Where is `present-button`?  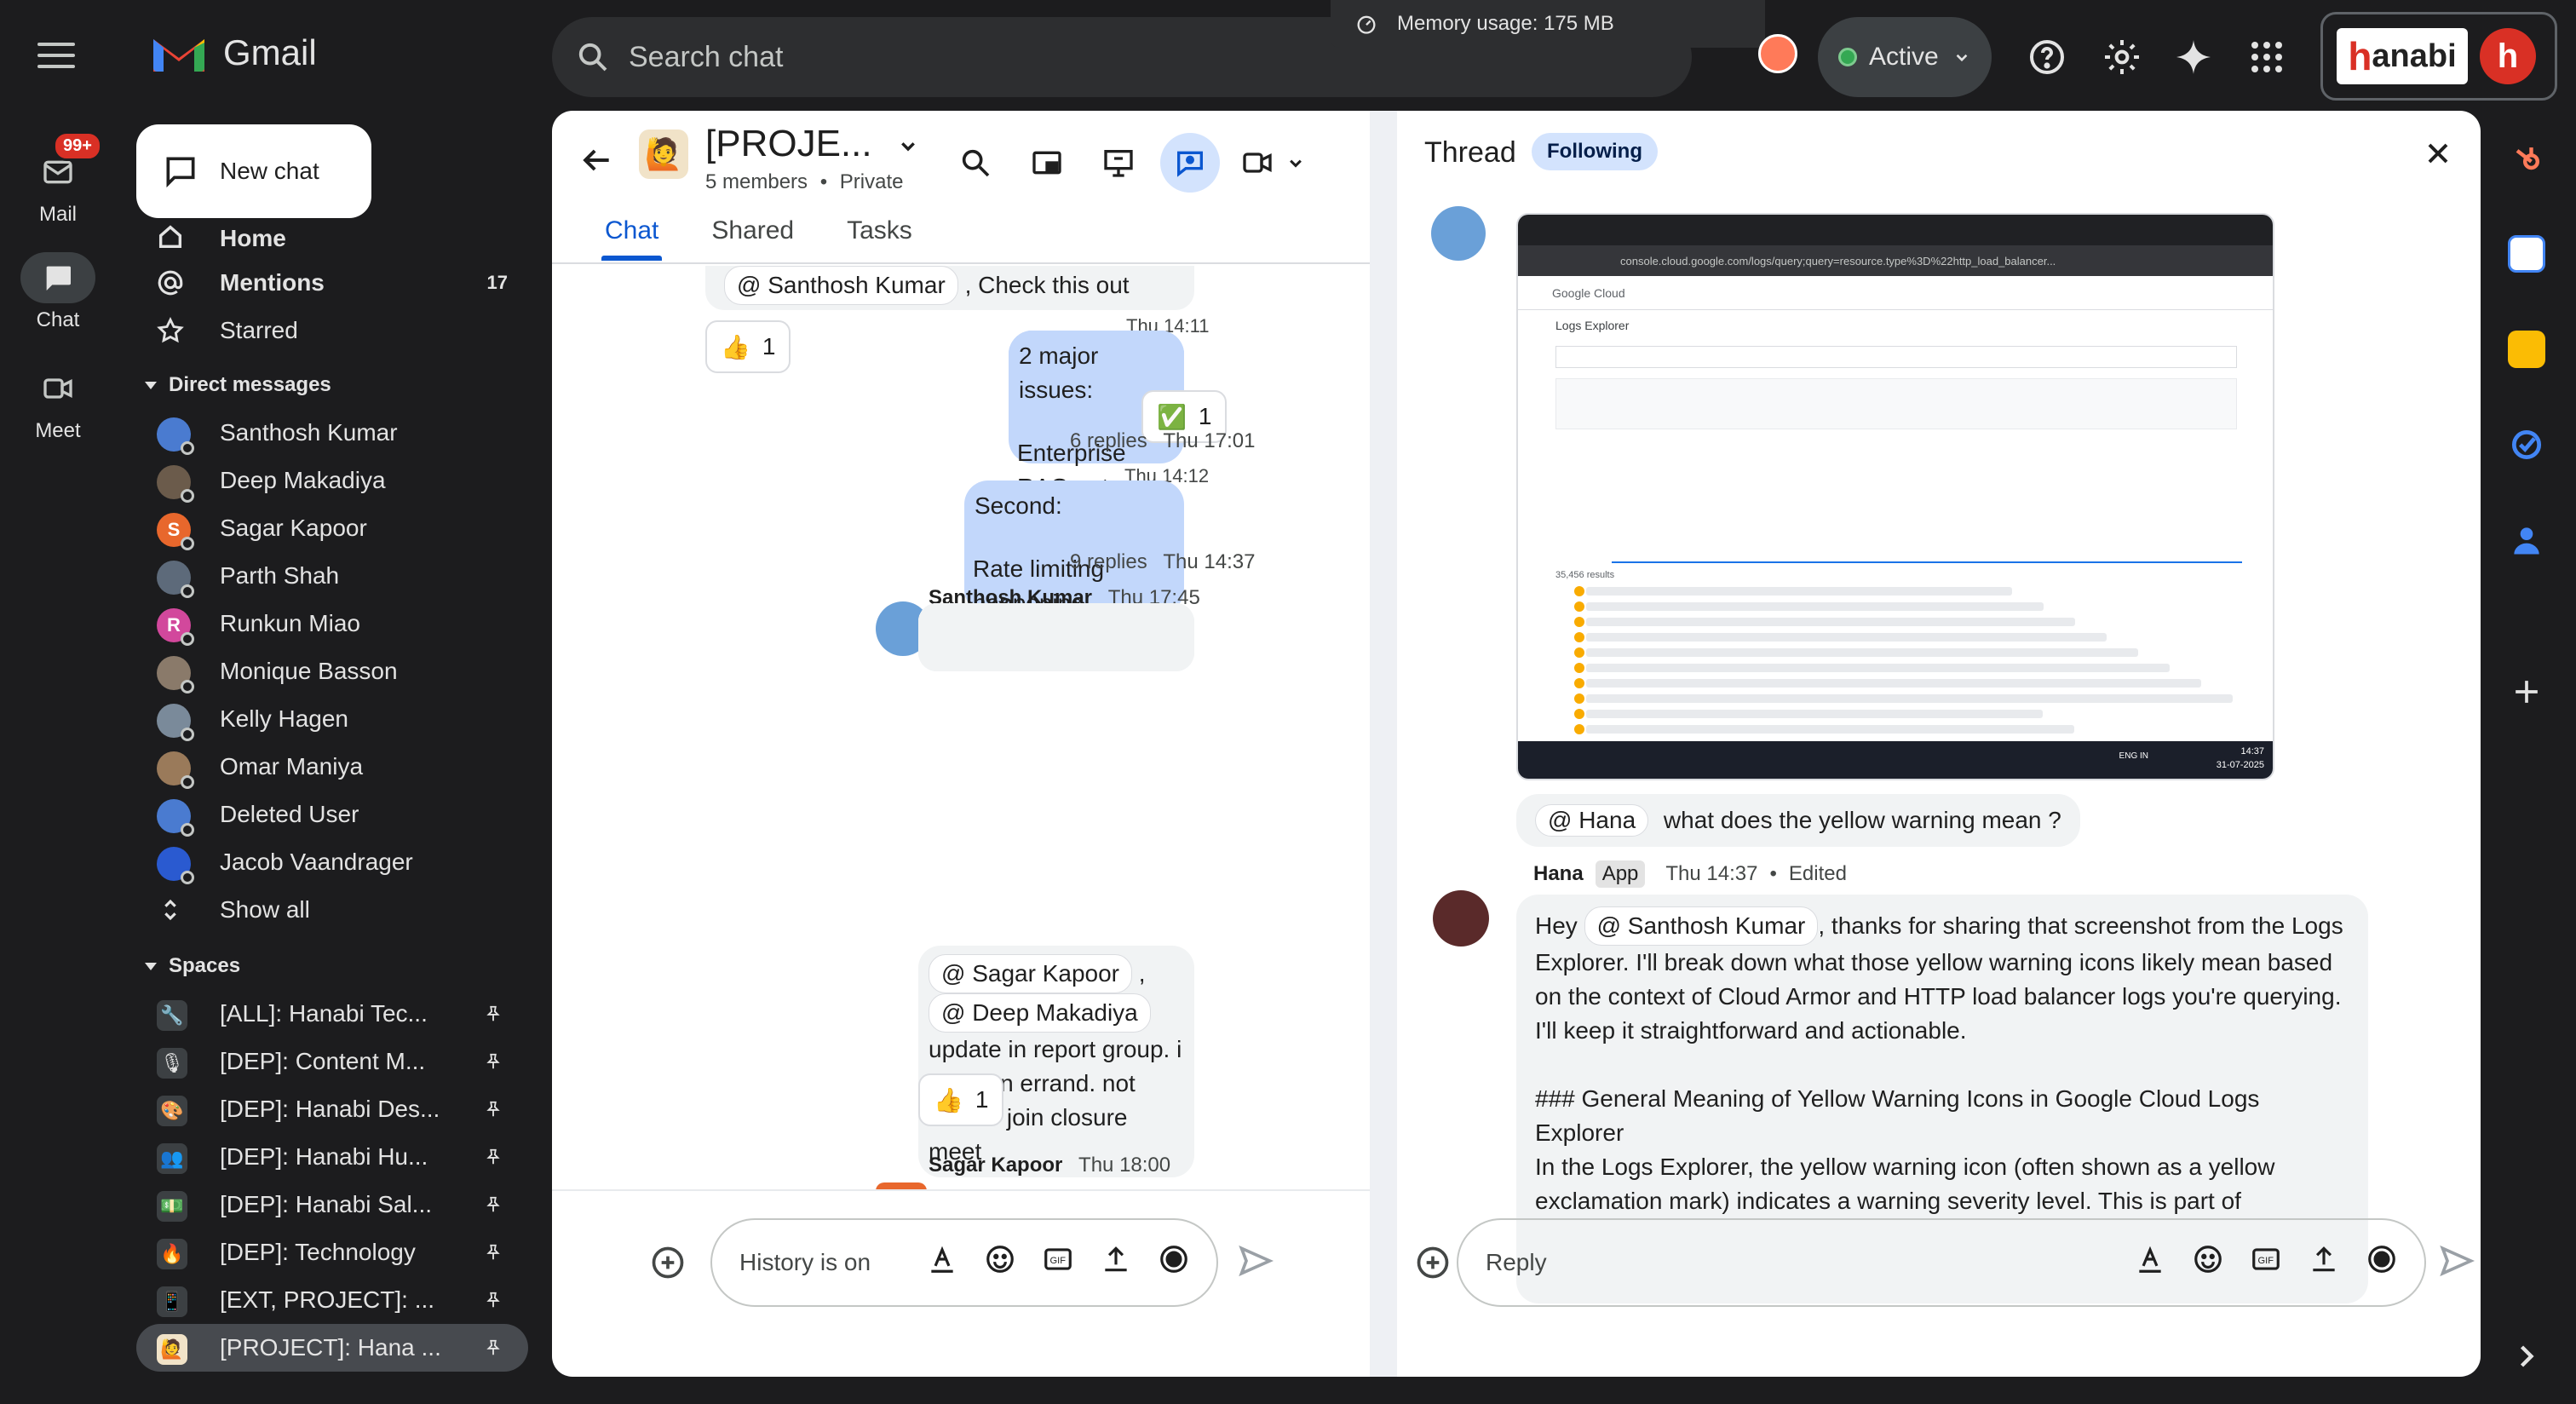 present-button is located at coordinates (1119, 163).